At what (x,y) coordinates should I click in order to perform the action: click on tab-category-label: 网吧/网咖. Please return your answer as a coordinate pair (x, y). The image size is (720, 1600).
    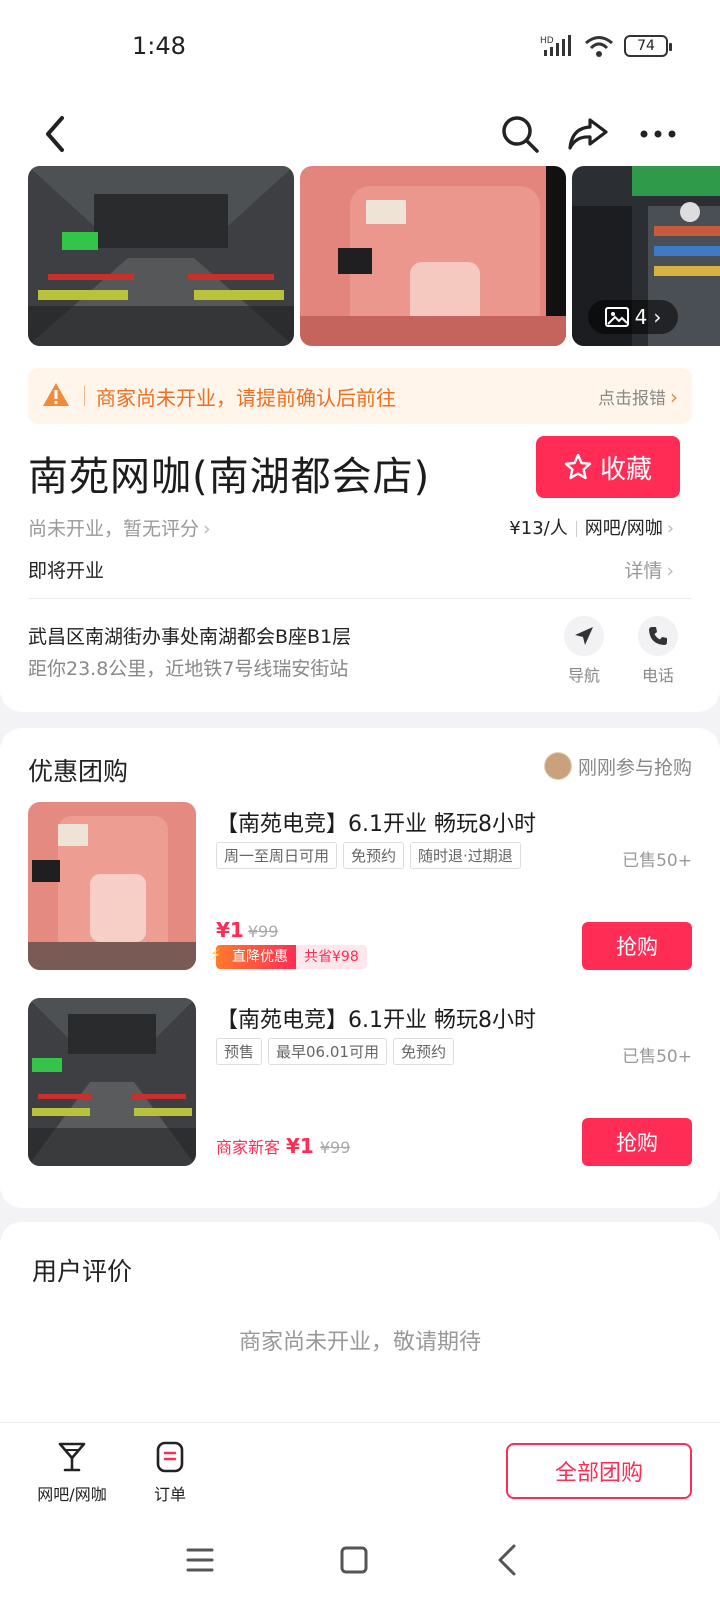
    Looking at the image, I should click on (72, 1494).